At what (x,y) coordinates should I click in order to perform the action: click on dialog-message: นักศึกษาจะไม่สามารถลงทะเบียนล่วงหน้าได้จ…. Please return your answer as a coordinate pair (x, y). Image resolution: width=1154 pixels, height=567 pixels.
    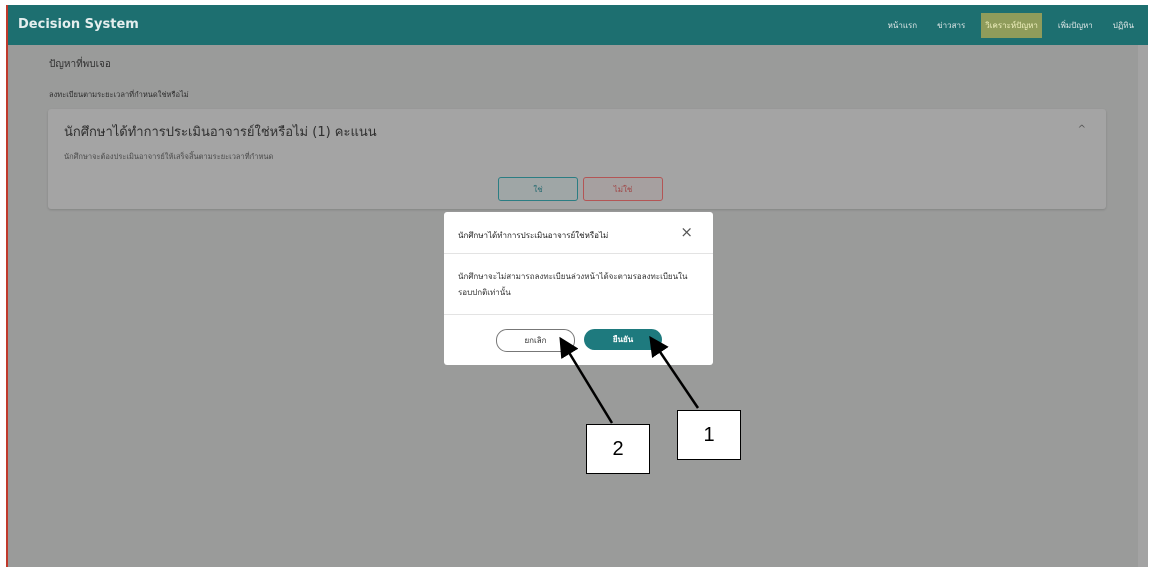
    Looking at the image, I should click on (573, 284).